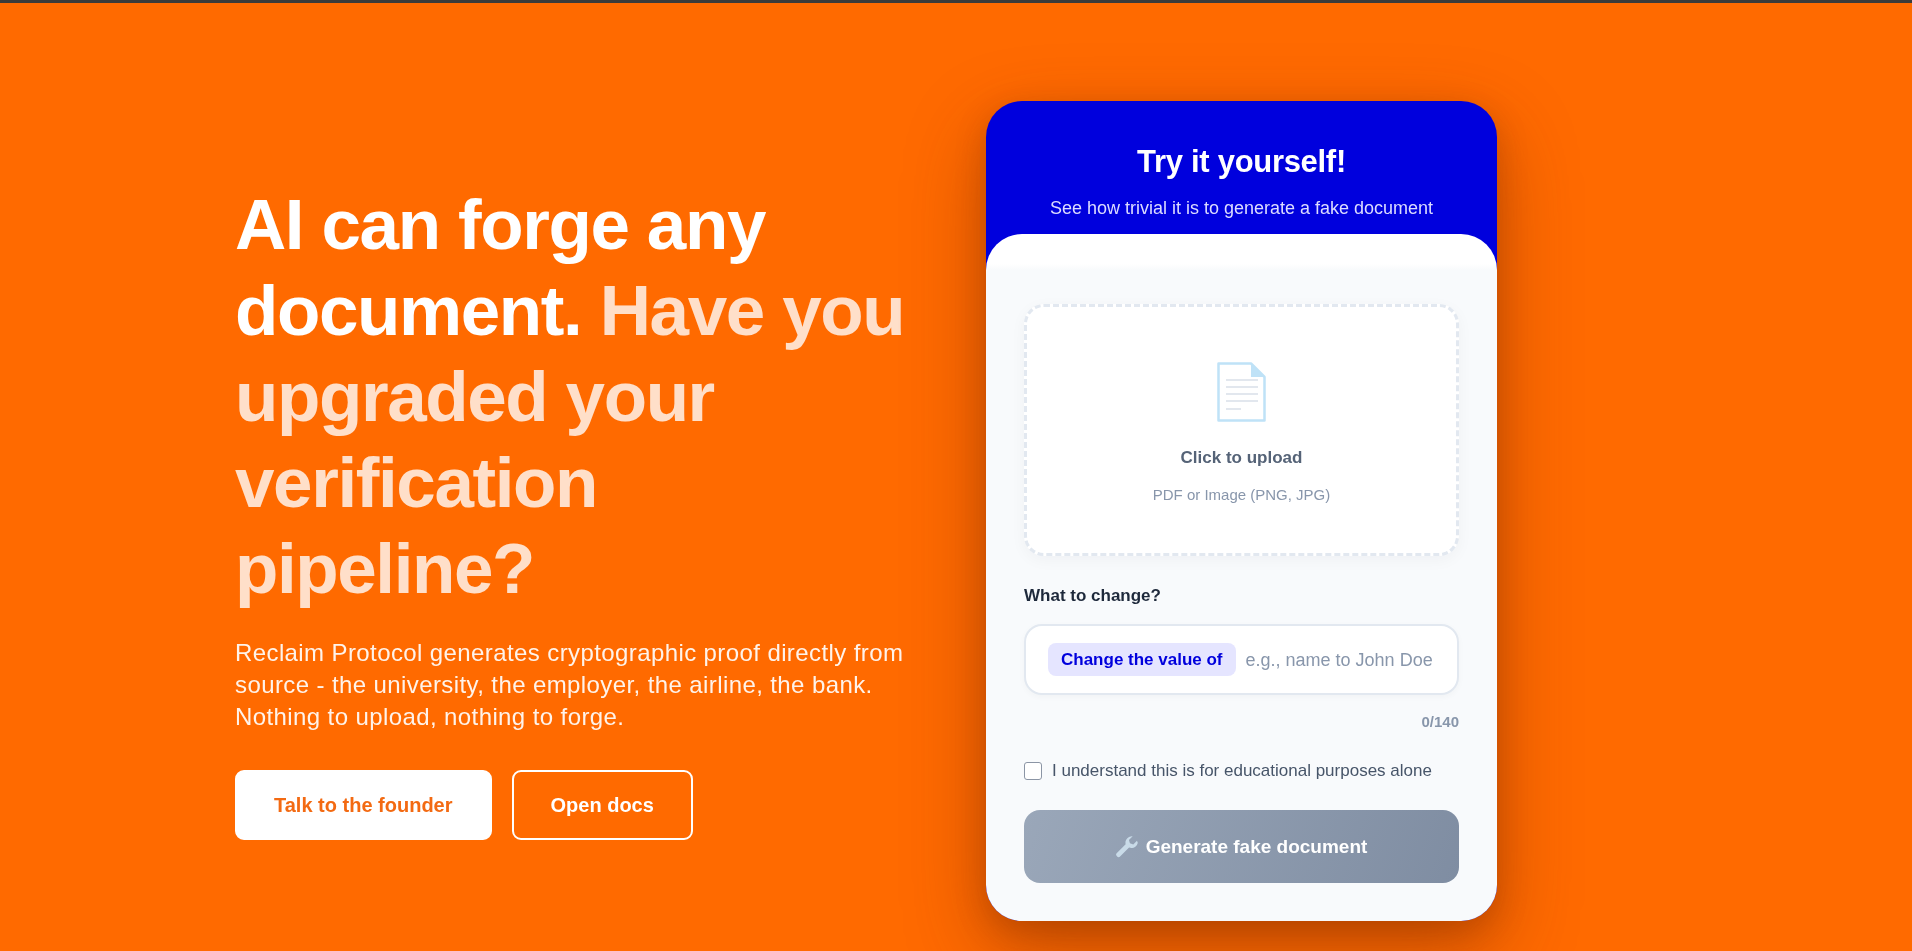  I want to click on text-input: e.g., name to John Doe, so click(1345, 659).